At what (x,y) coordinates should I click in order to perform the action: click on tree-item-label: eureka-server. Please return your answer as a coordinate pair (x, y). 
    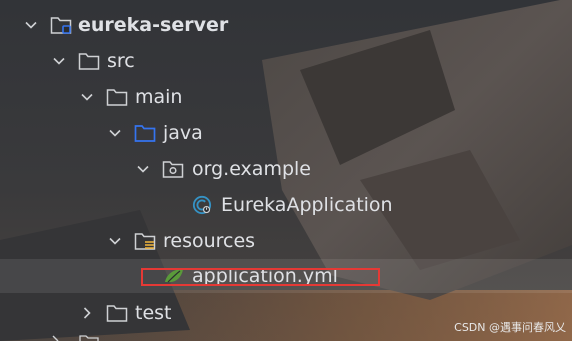
    Looking at the image, I should click on (153, 25).